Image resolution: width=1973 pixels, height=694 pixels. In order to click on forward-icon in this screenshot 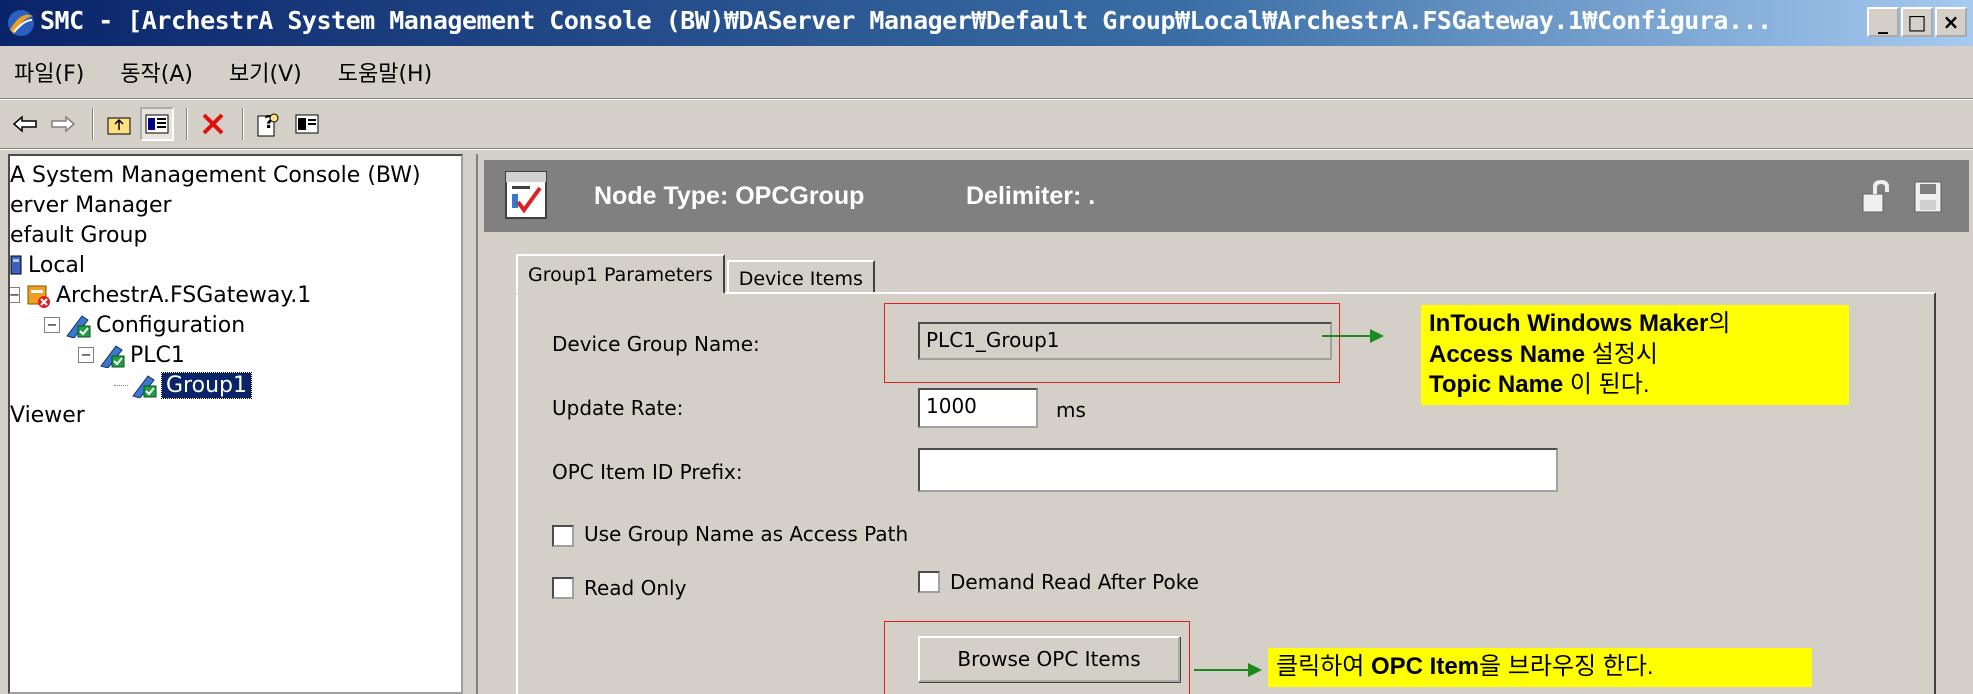, I will do `click(63, 124)`.